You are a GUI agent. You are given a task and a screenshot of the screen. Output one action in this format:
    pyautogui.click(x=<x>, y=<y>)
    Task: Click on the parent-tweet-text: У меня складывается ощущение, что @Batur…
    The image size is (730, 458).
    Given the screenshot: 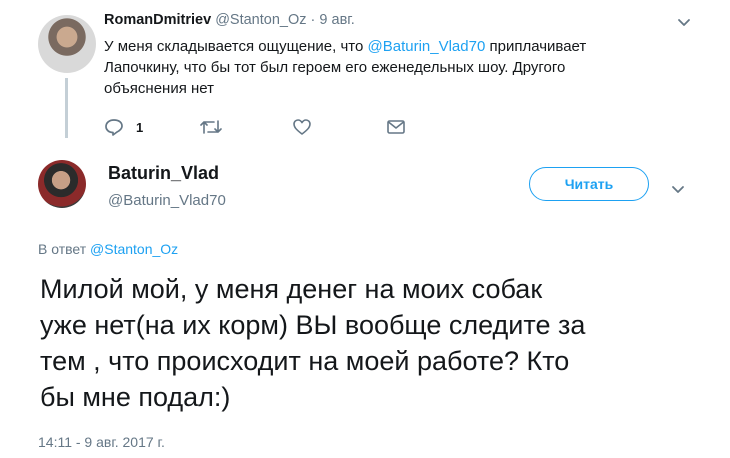 What is the action you would take?
    pyautogui.click(x=374, y=67)
    